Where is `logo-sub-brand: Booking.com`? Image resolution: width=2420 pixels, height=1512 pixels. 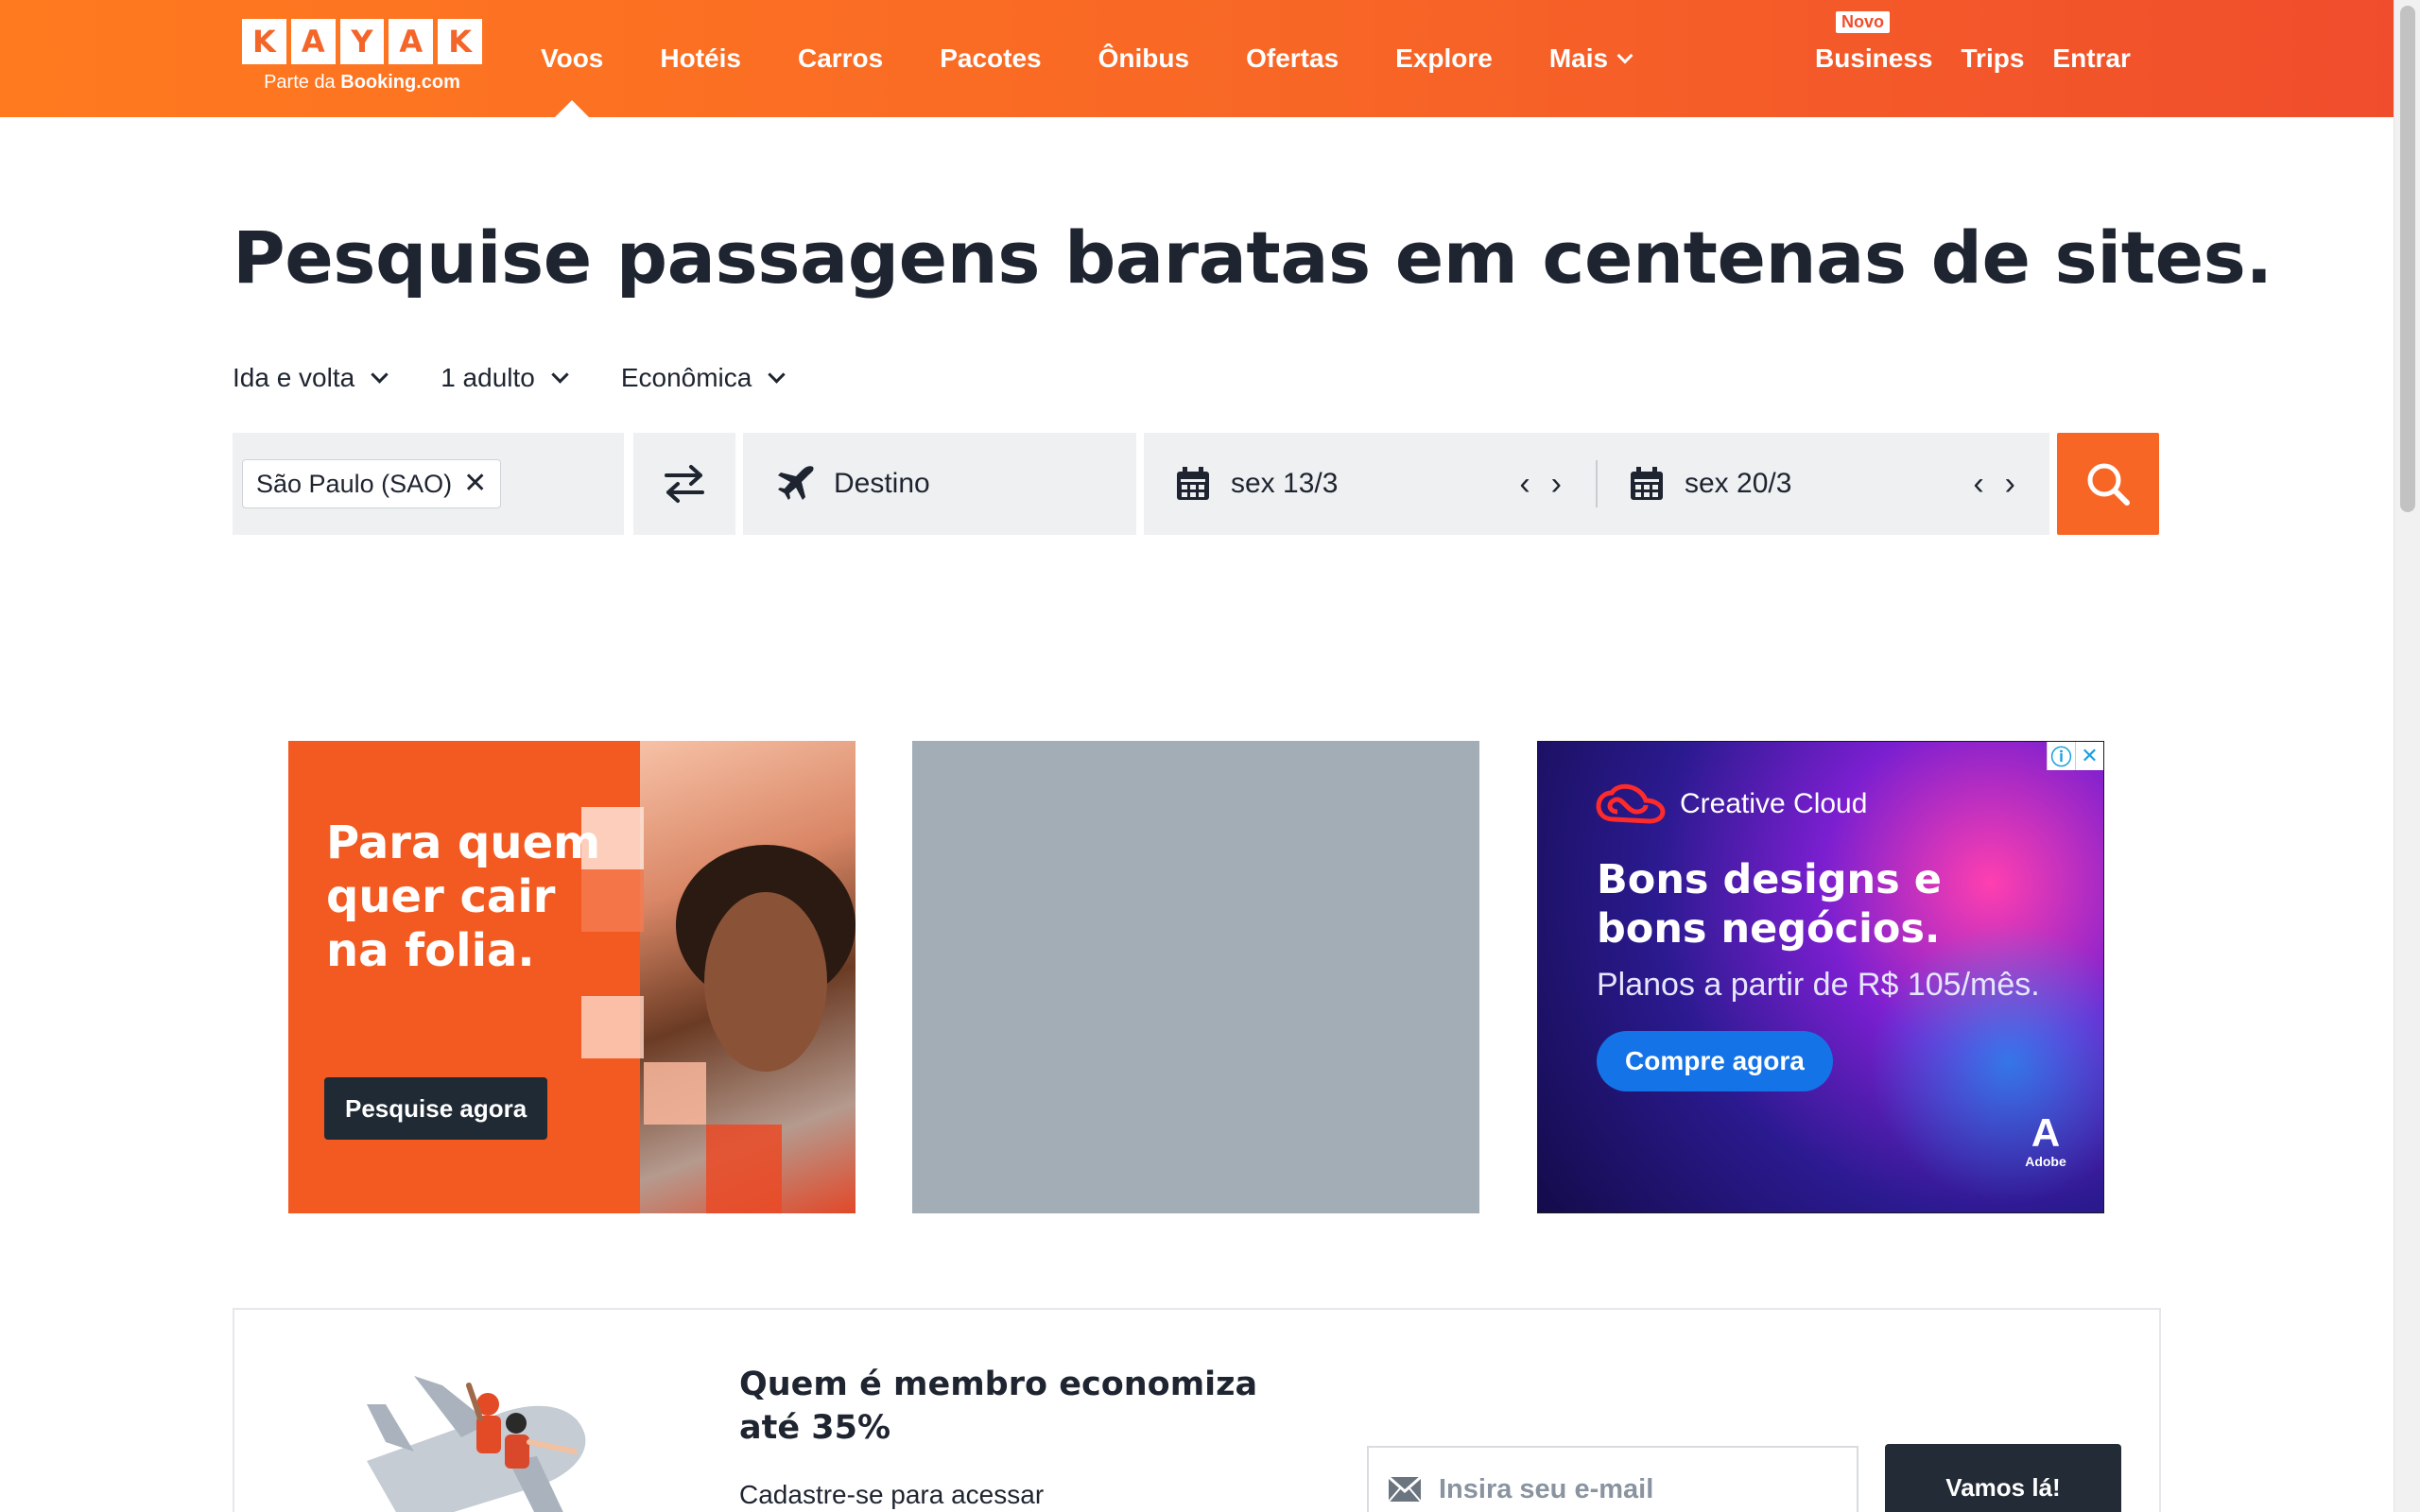 logo-sub-brand: Booking.com is located at coordinates (400, 82).